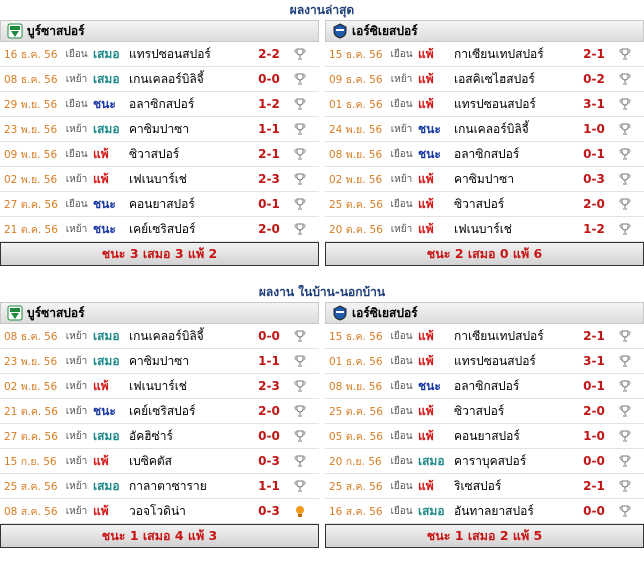 Image resolution: width=644 pixels, height=571 pixels. What do you see at coordinates (594, 79) in the screenshot?
I see `match-score: 0-2` at bounding box center [594, 79].